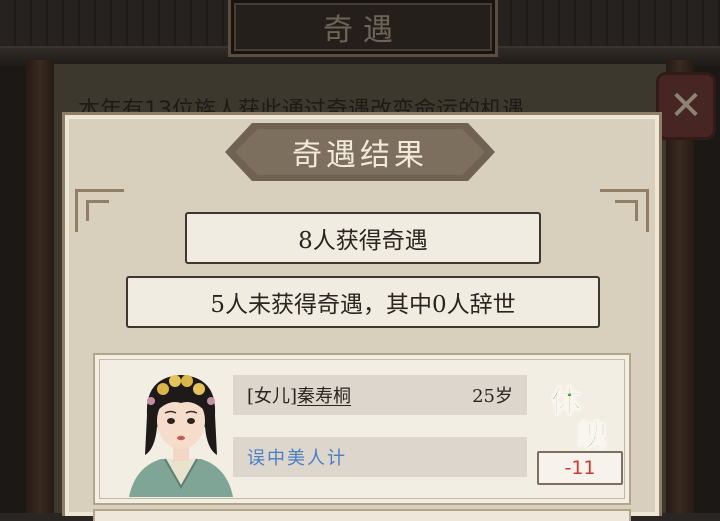  What do you see at coordinates (583, 416) in the screenshot?
I see `stat-name: 体 魄` at bounding box center [583, 416].